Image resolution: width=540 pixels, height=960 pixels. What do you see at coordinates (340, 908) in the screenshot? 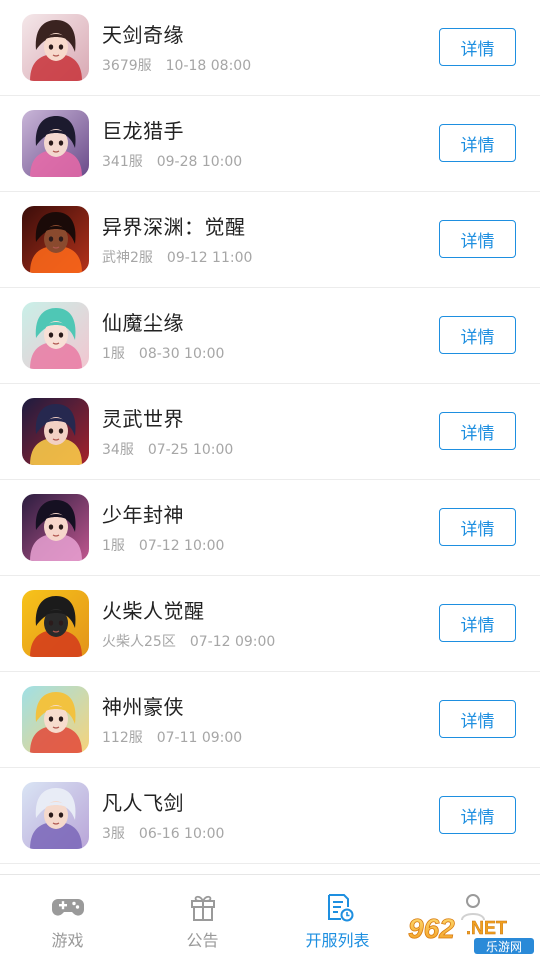
I see `server-list-icon` at bounding box center [340, 908].